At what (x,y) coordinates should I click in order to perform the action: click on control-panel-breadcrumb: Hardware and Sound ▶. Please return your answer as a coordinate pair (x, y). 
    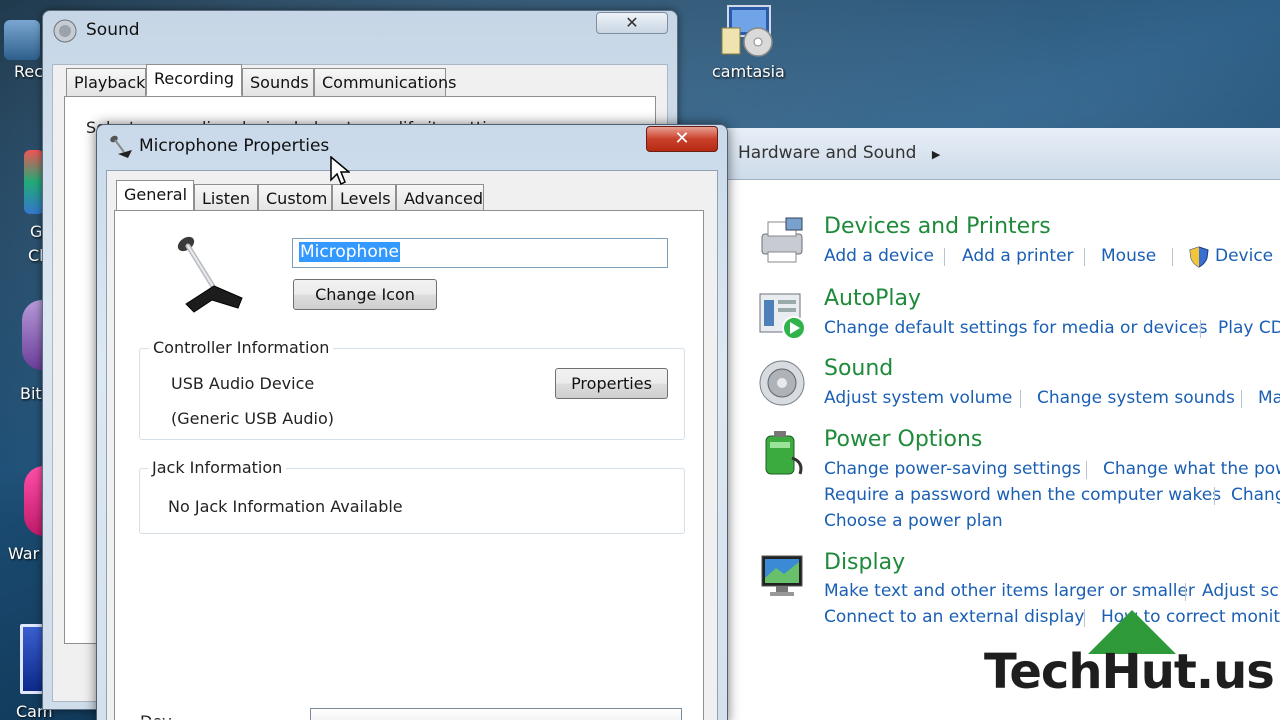
    Looking at the image, I should click on (839, 153).